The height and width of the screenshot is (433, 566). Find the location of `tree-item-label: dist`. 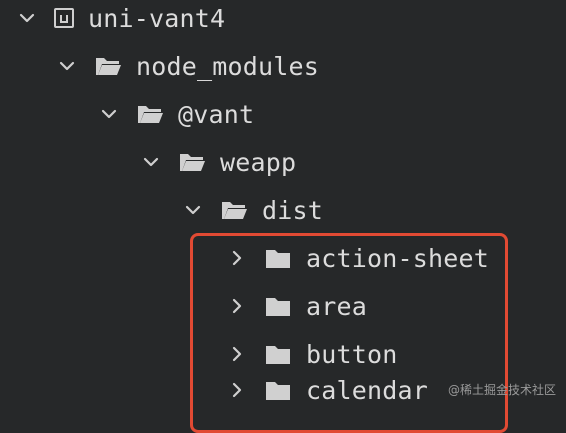

tree-item-label: dist is located at coordinates (293, 210).